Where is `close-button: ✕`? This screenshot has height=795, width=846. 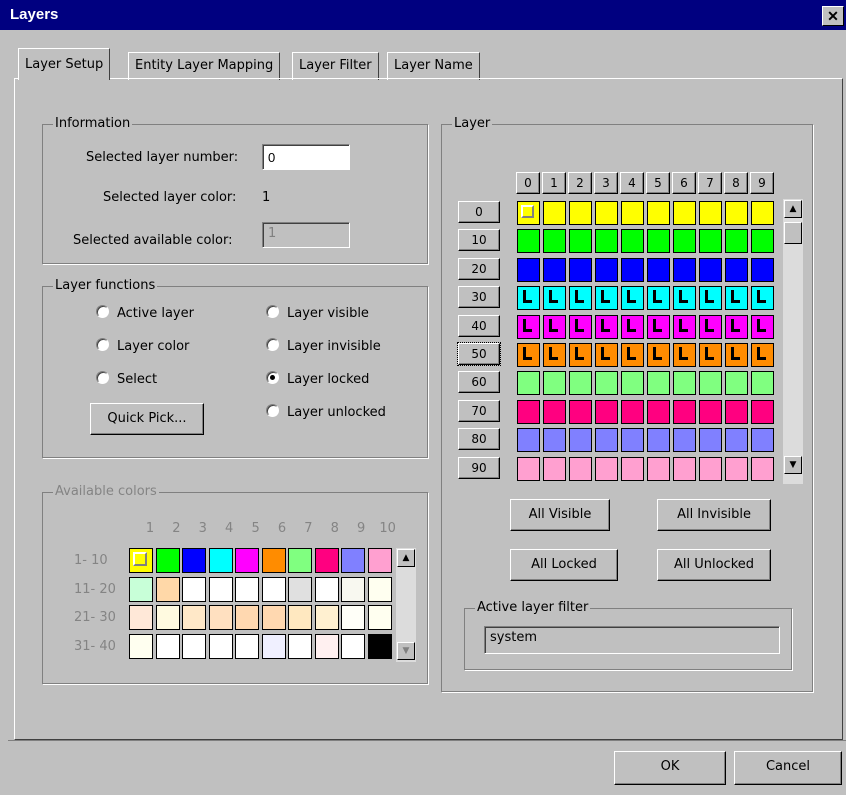
close-button: ✕ is located at coordinates (833, 16).